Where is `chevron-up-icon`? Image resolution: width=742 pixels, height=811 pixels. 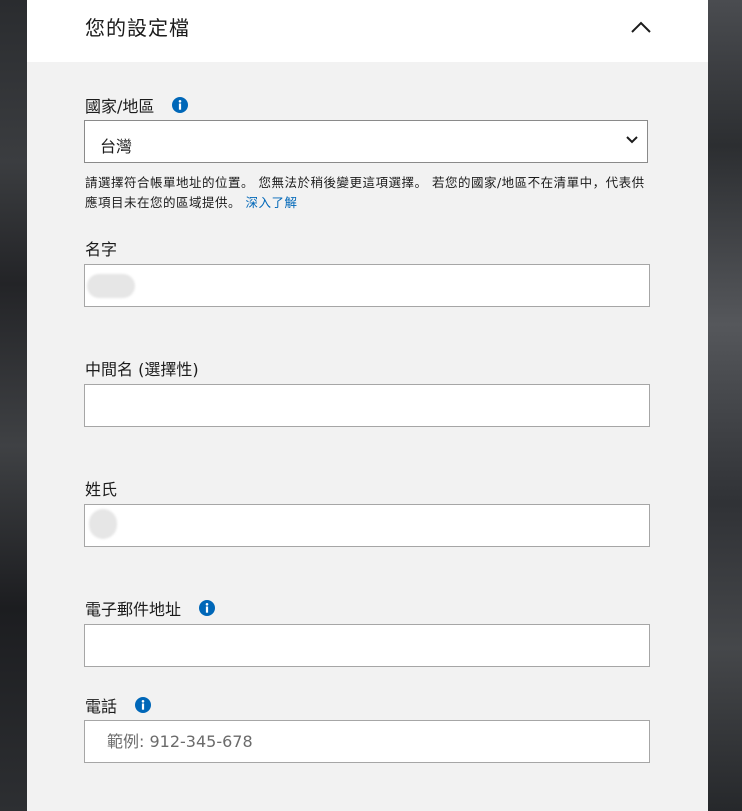 chevron-up-icon is located at coordinates (641, 27).